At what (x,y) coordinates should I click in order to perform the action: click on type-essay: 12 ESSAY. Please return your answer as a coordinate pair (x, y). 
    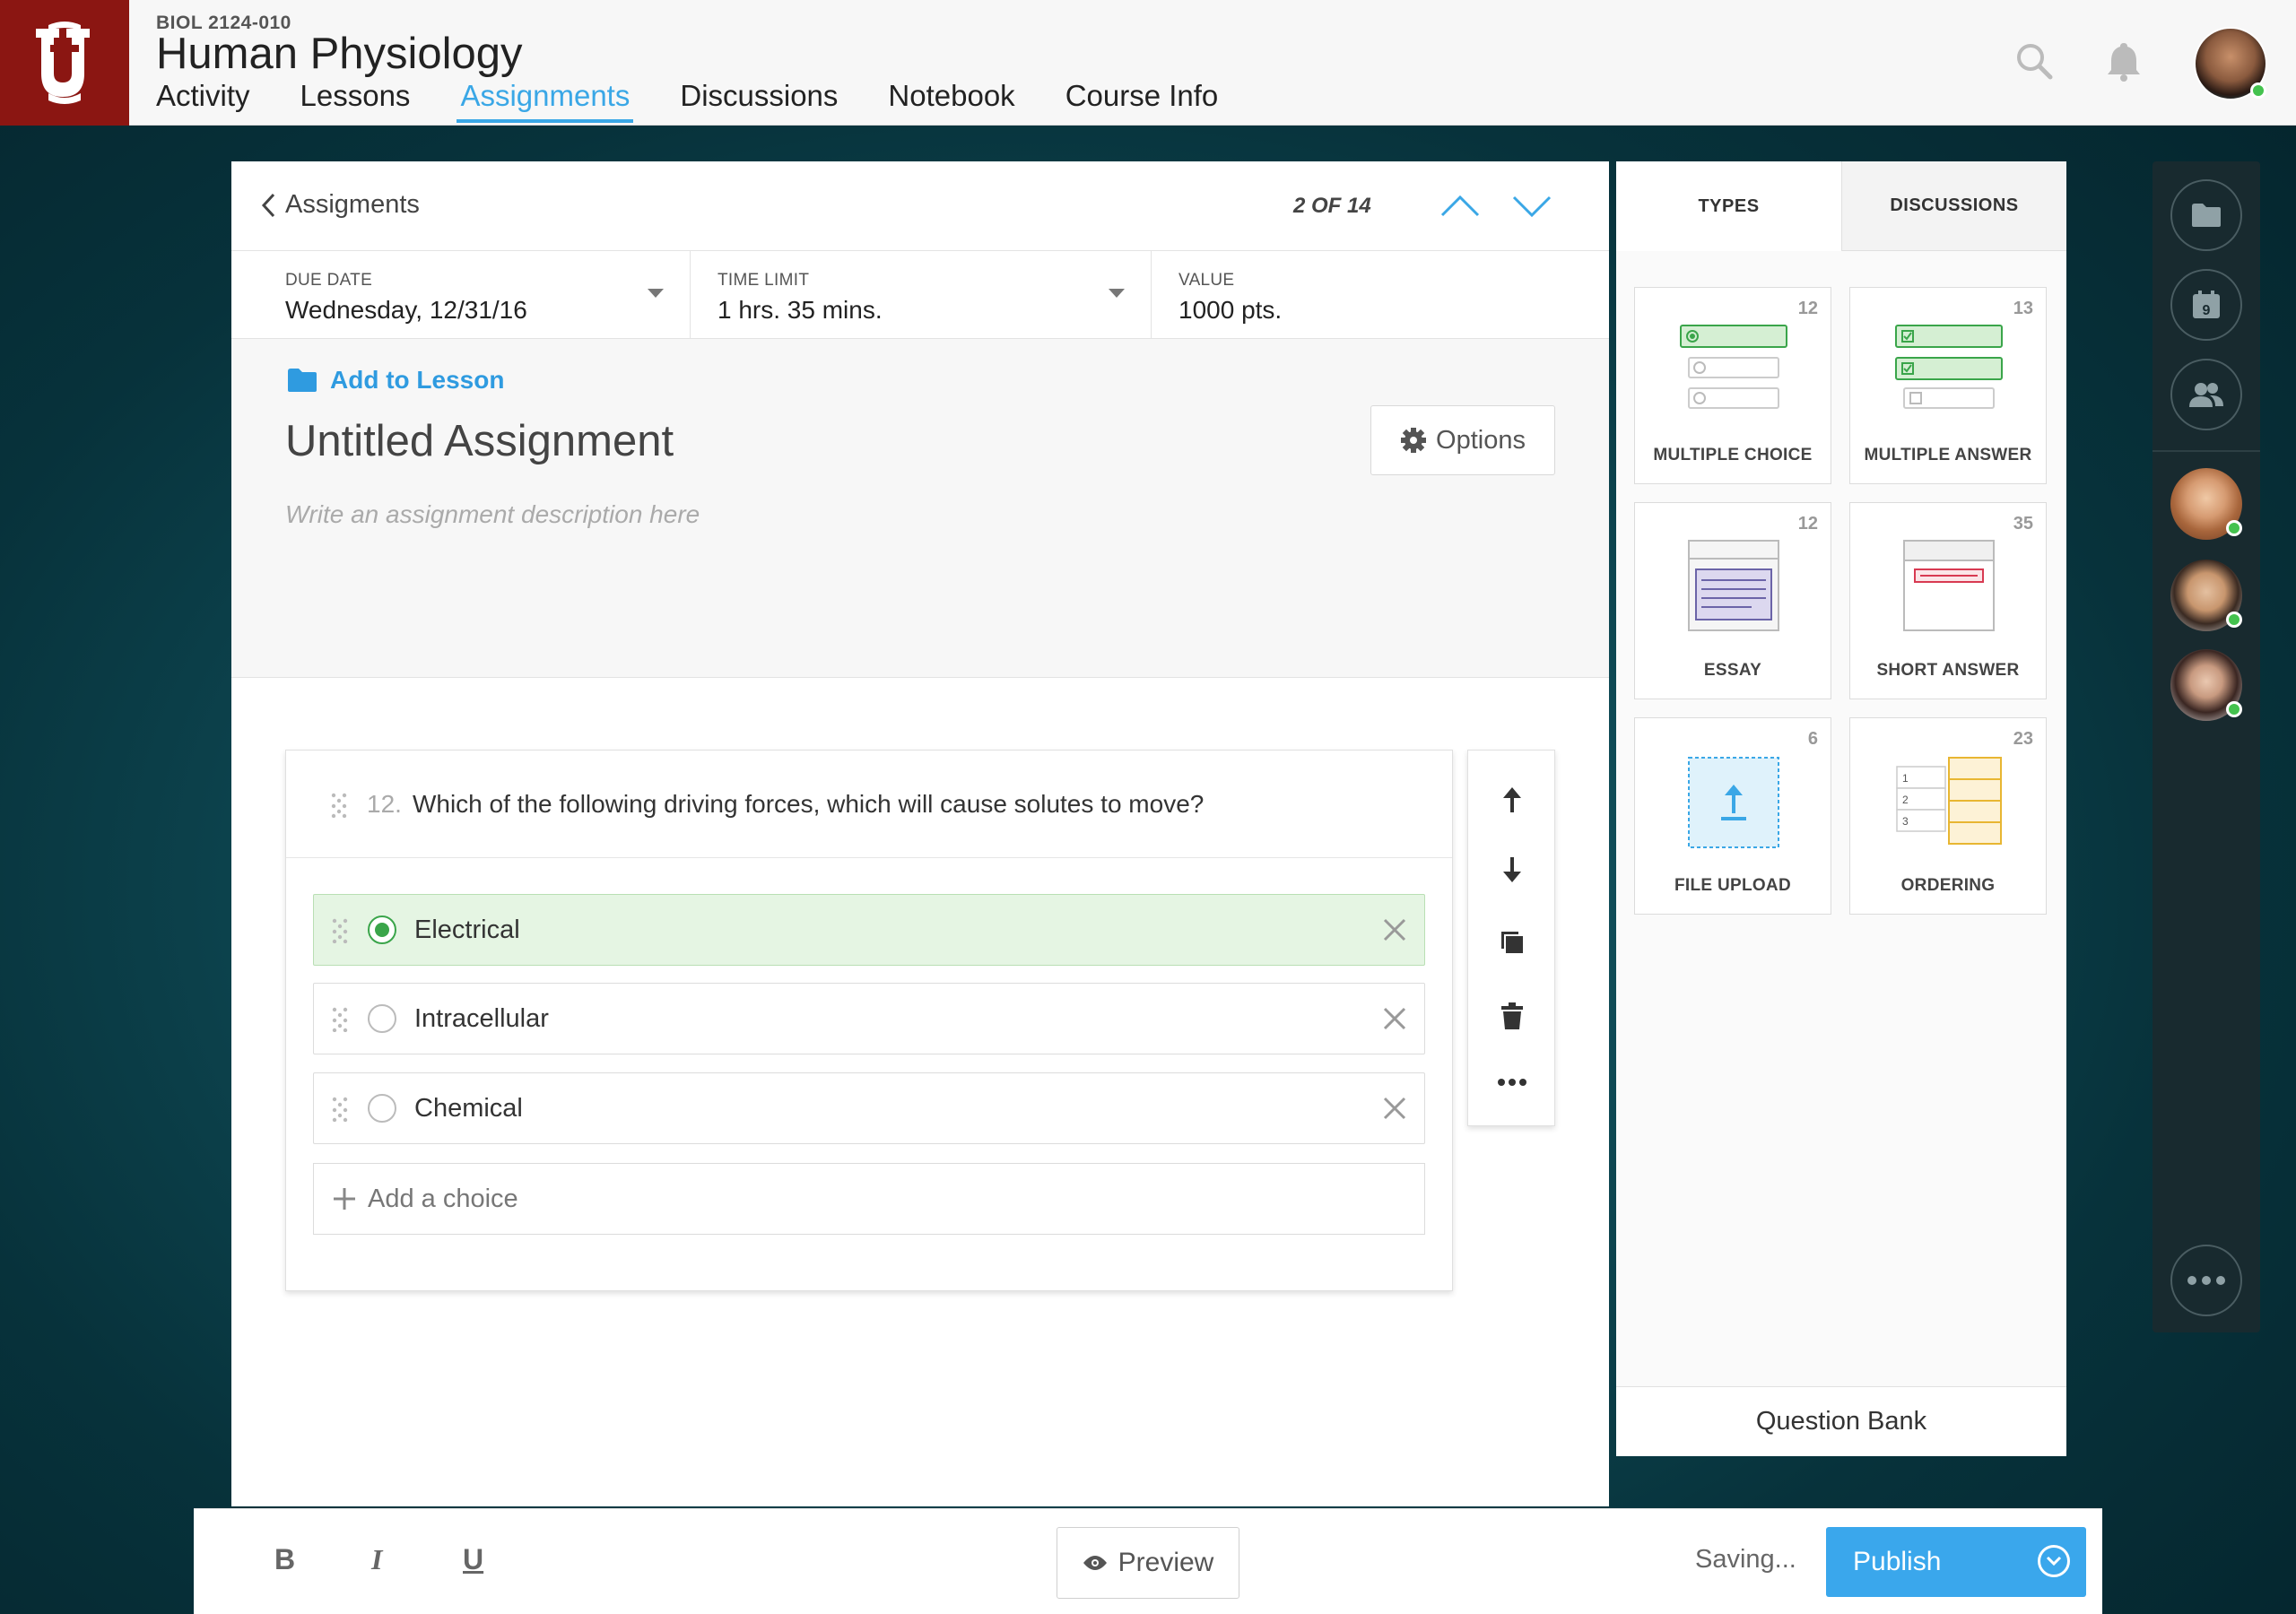
    Looking at the image, I should click on (1732, 600).